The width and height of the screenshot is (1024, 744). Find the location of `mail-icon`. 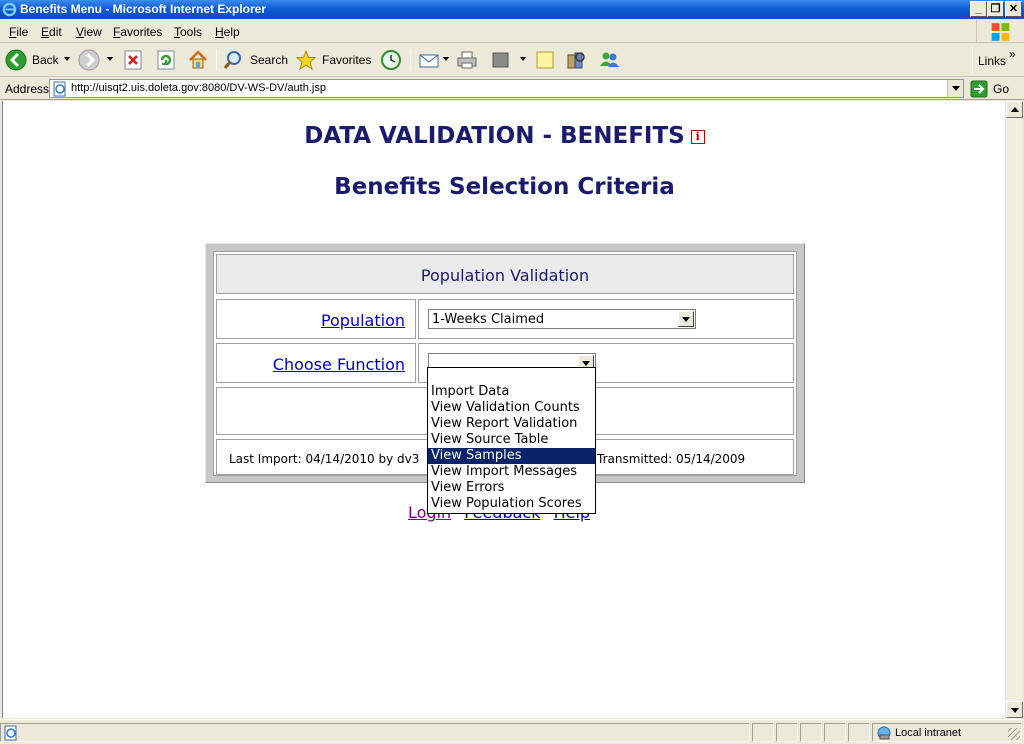

mail-icon is located at coordinates (429, 60).